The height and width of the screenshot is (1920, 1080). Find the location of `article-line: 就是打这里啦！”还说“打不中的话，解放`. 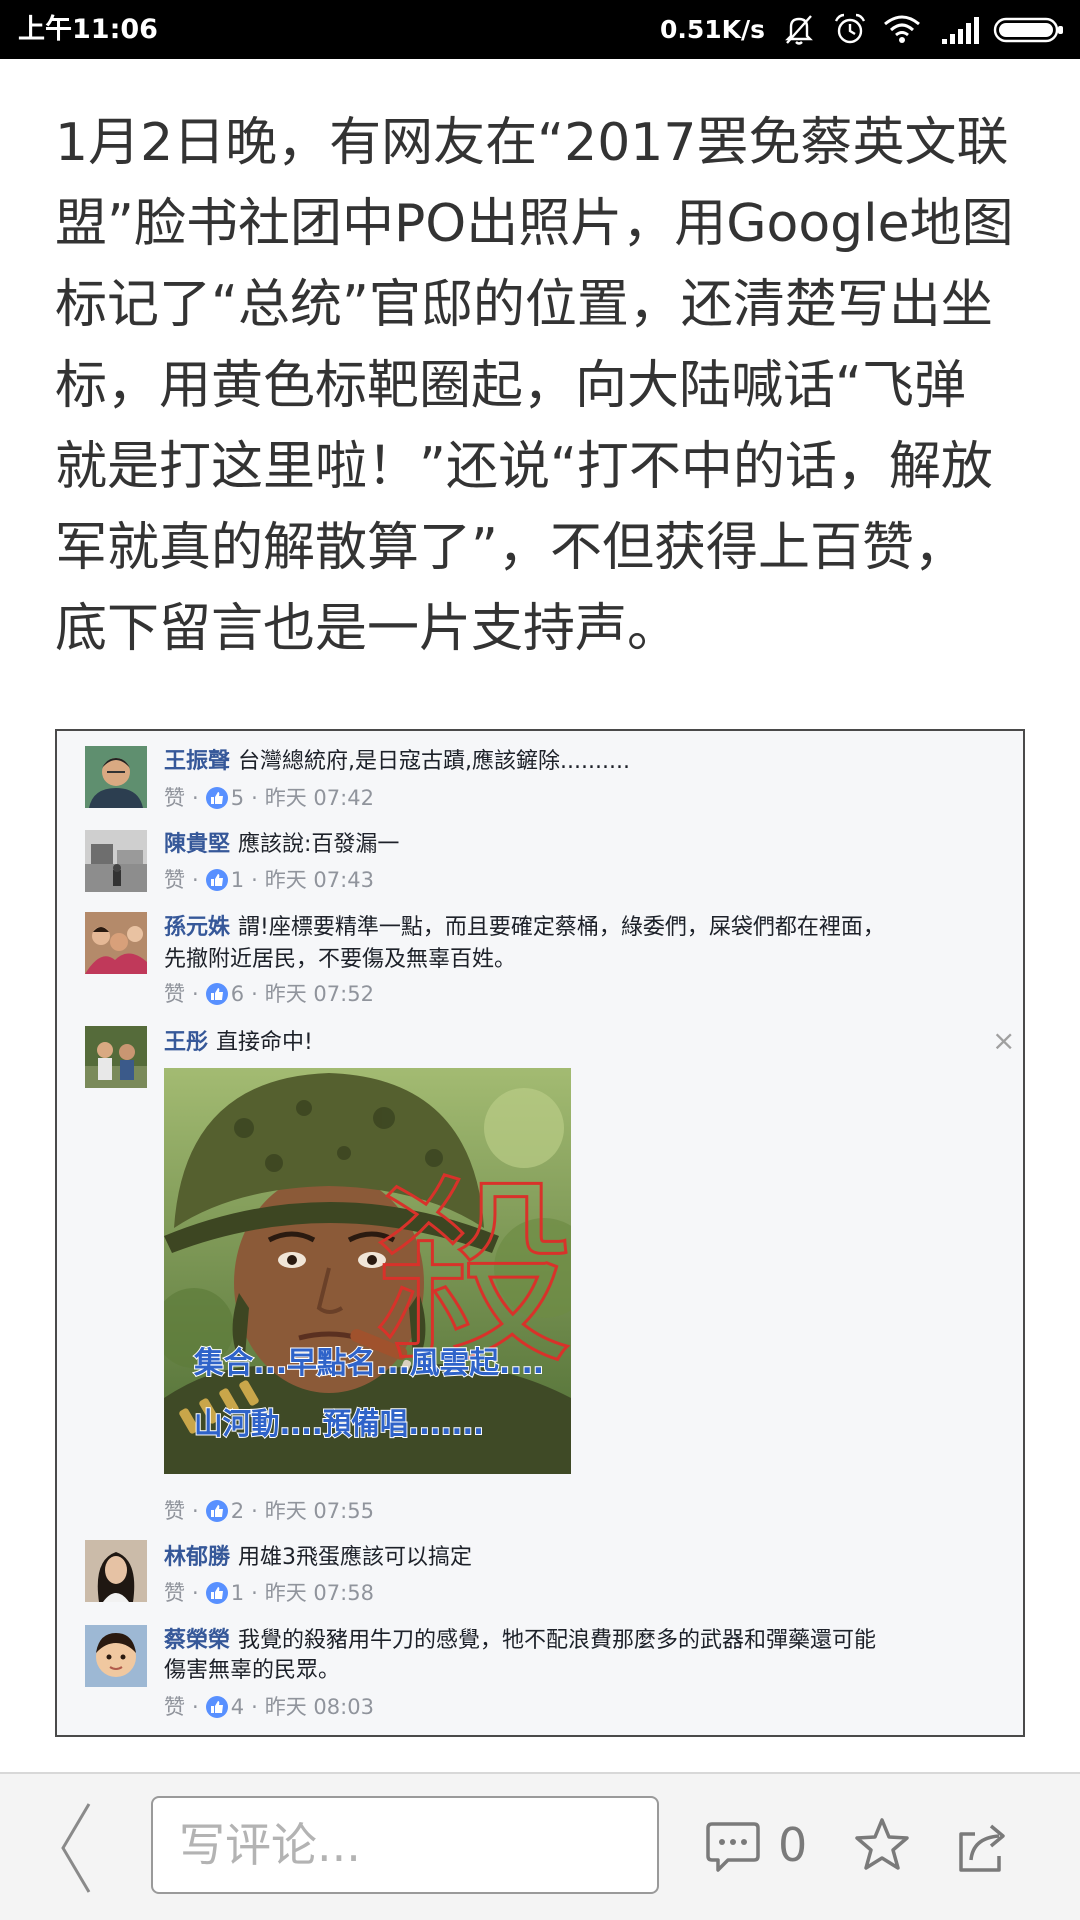

article-line: 就是打这里啦！”还说“打不中的话，解放 is located at coordinates (524, 467).